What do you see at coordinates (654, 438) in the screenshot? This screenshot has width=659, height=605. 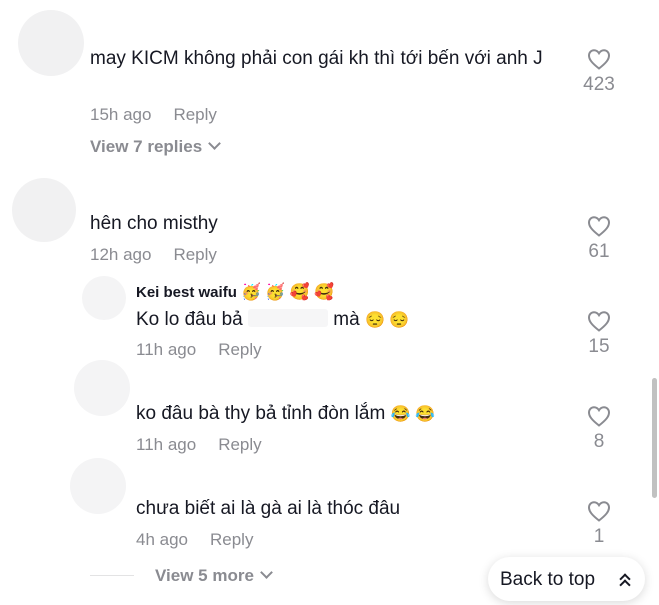 I see `scrollbar-thumb` at bounding box center [654, 438].